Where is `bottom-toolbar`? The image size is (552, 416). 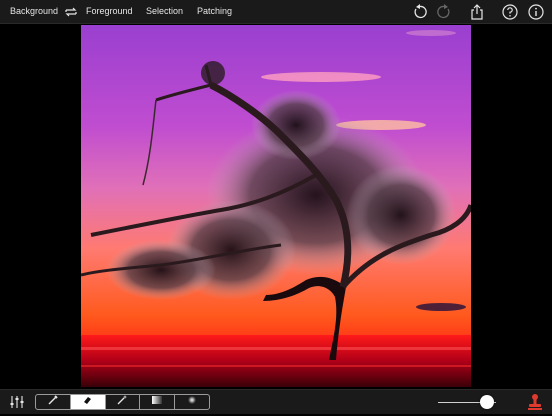
bottom-toolbar is located at coordinates (276, 401).